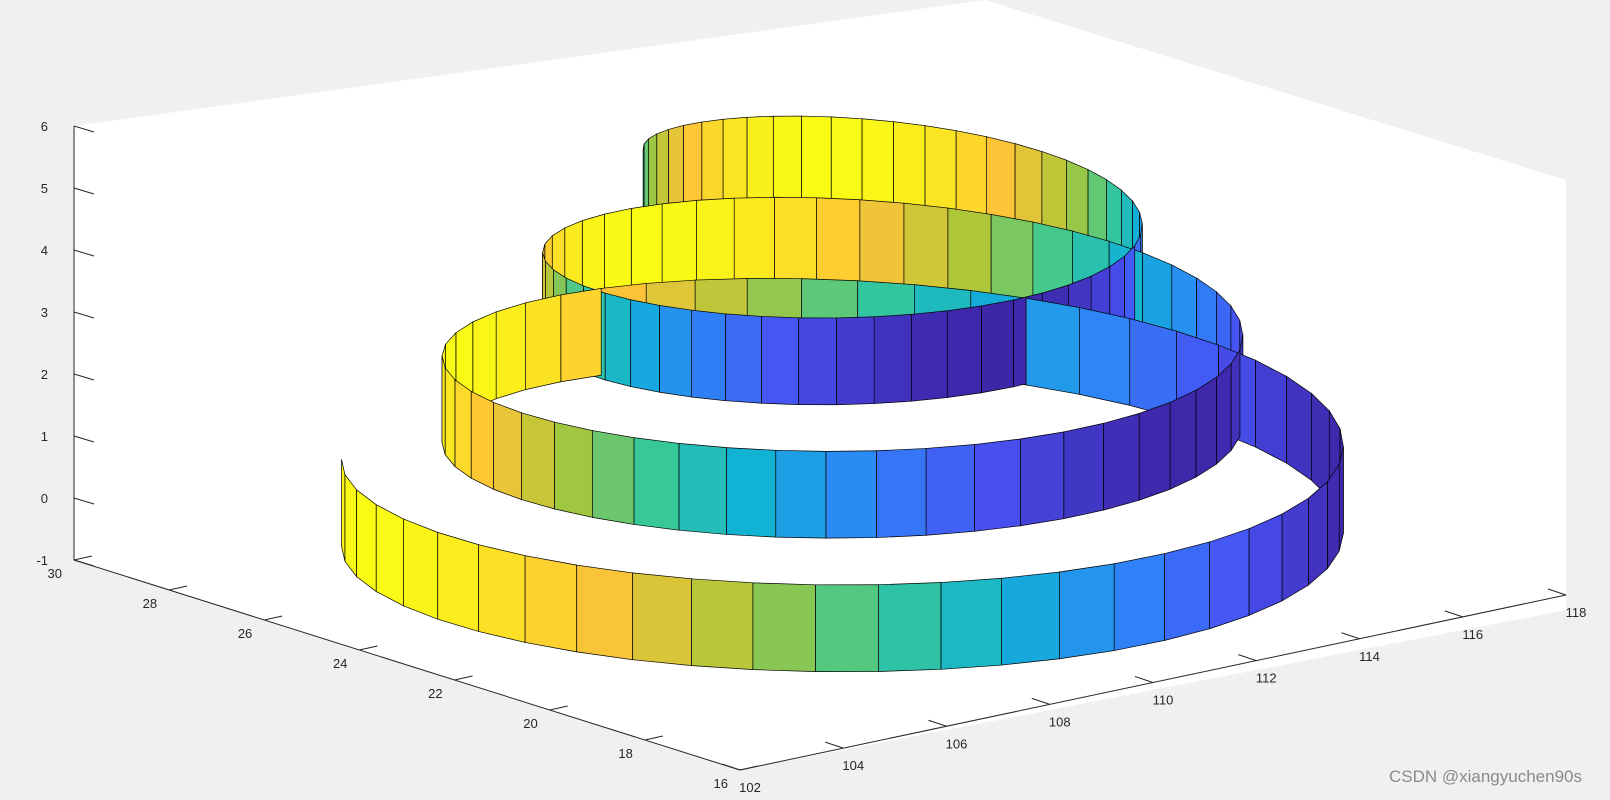 The width and height of the screenshot is (1610, 800). What do you see at coordinates (245, 633) in the screenshot?
I see `y-tick-label: 26` at bounding box center [245, 633].